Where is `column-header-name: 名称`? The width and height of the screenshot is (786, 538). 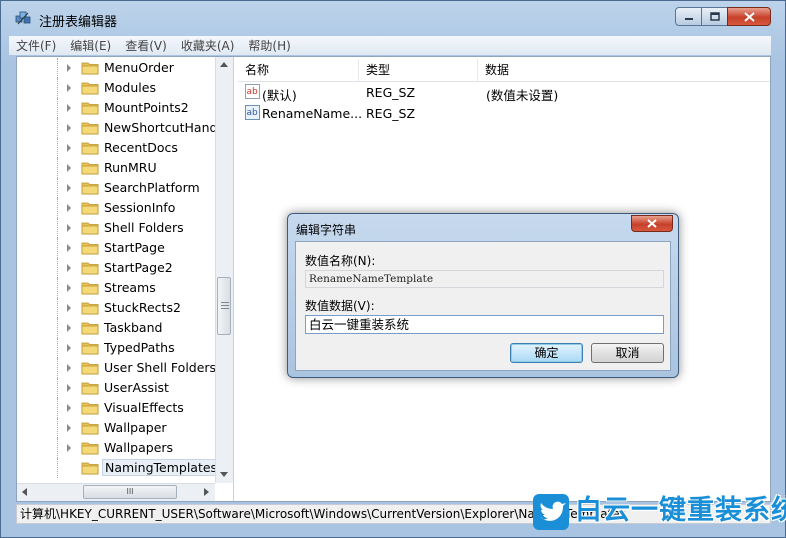
column-header-name: 名称 is located at coordinates (298, 70).